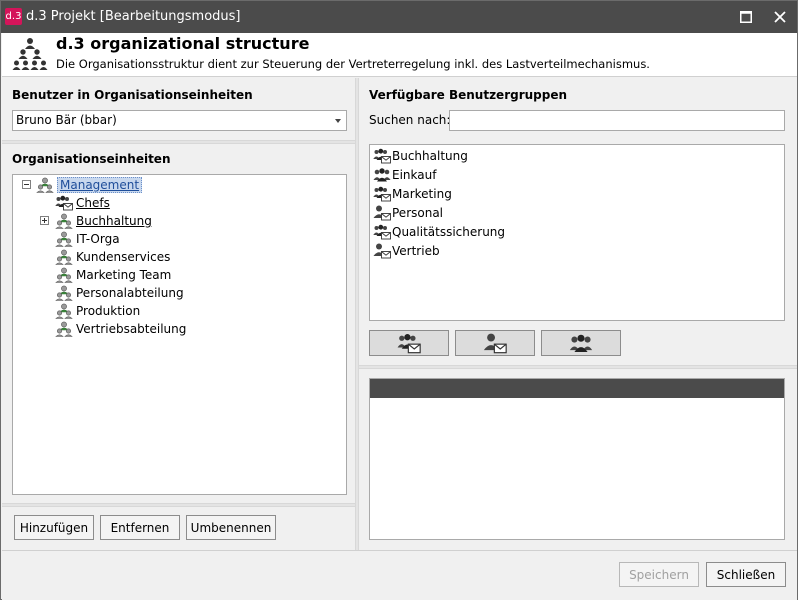  I want to click on save-button-label: Speichern, so click(659, 574).